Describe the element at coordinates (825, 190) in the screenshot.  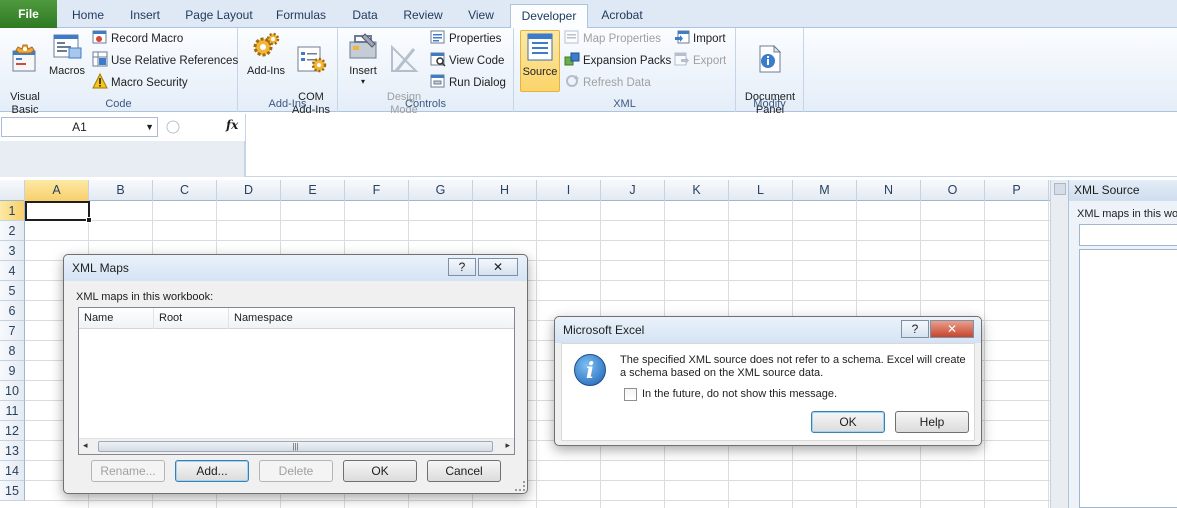
I see `column-header-m: M` at that location.